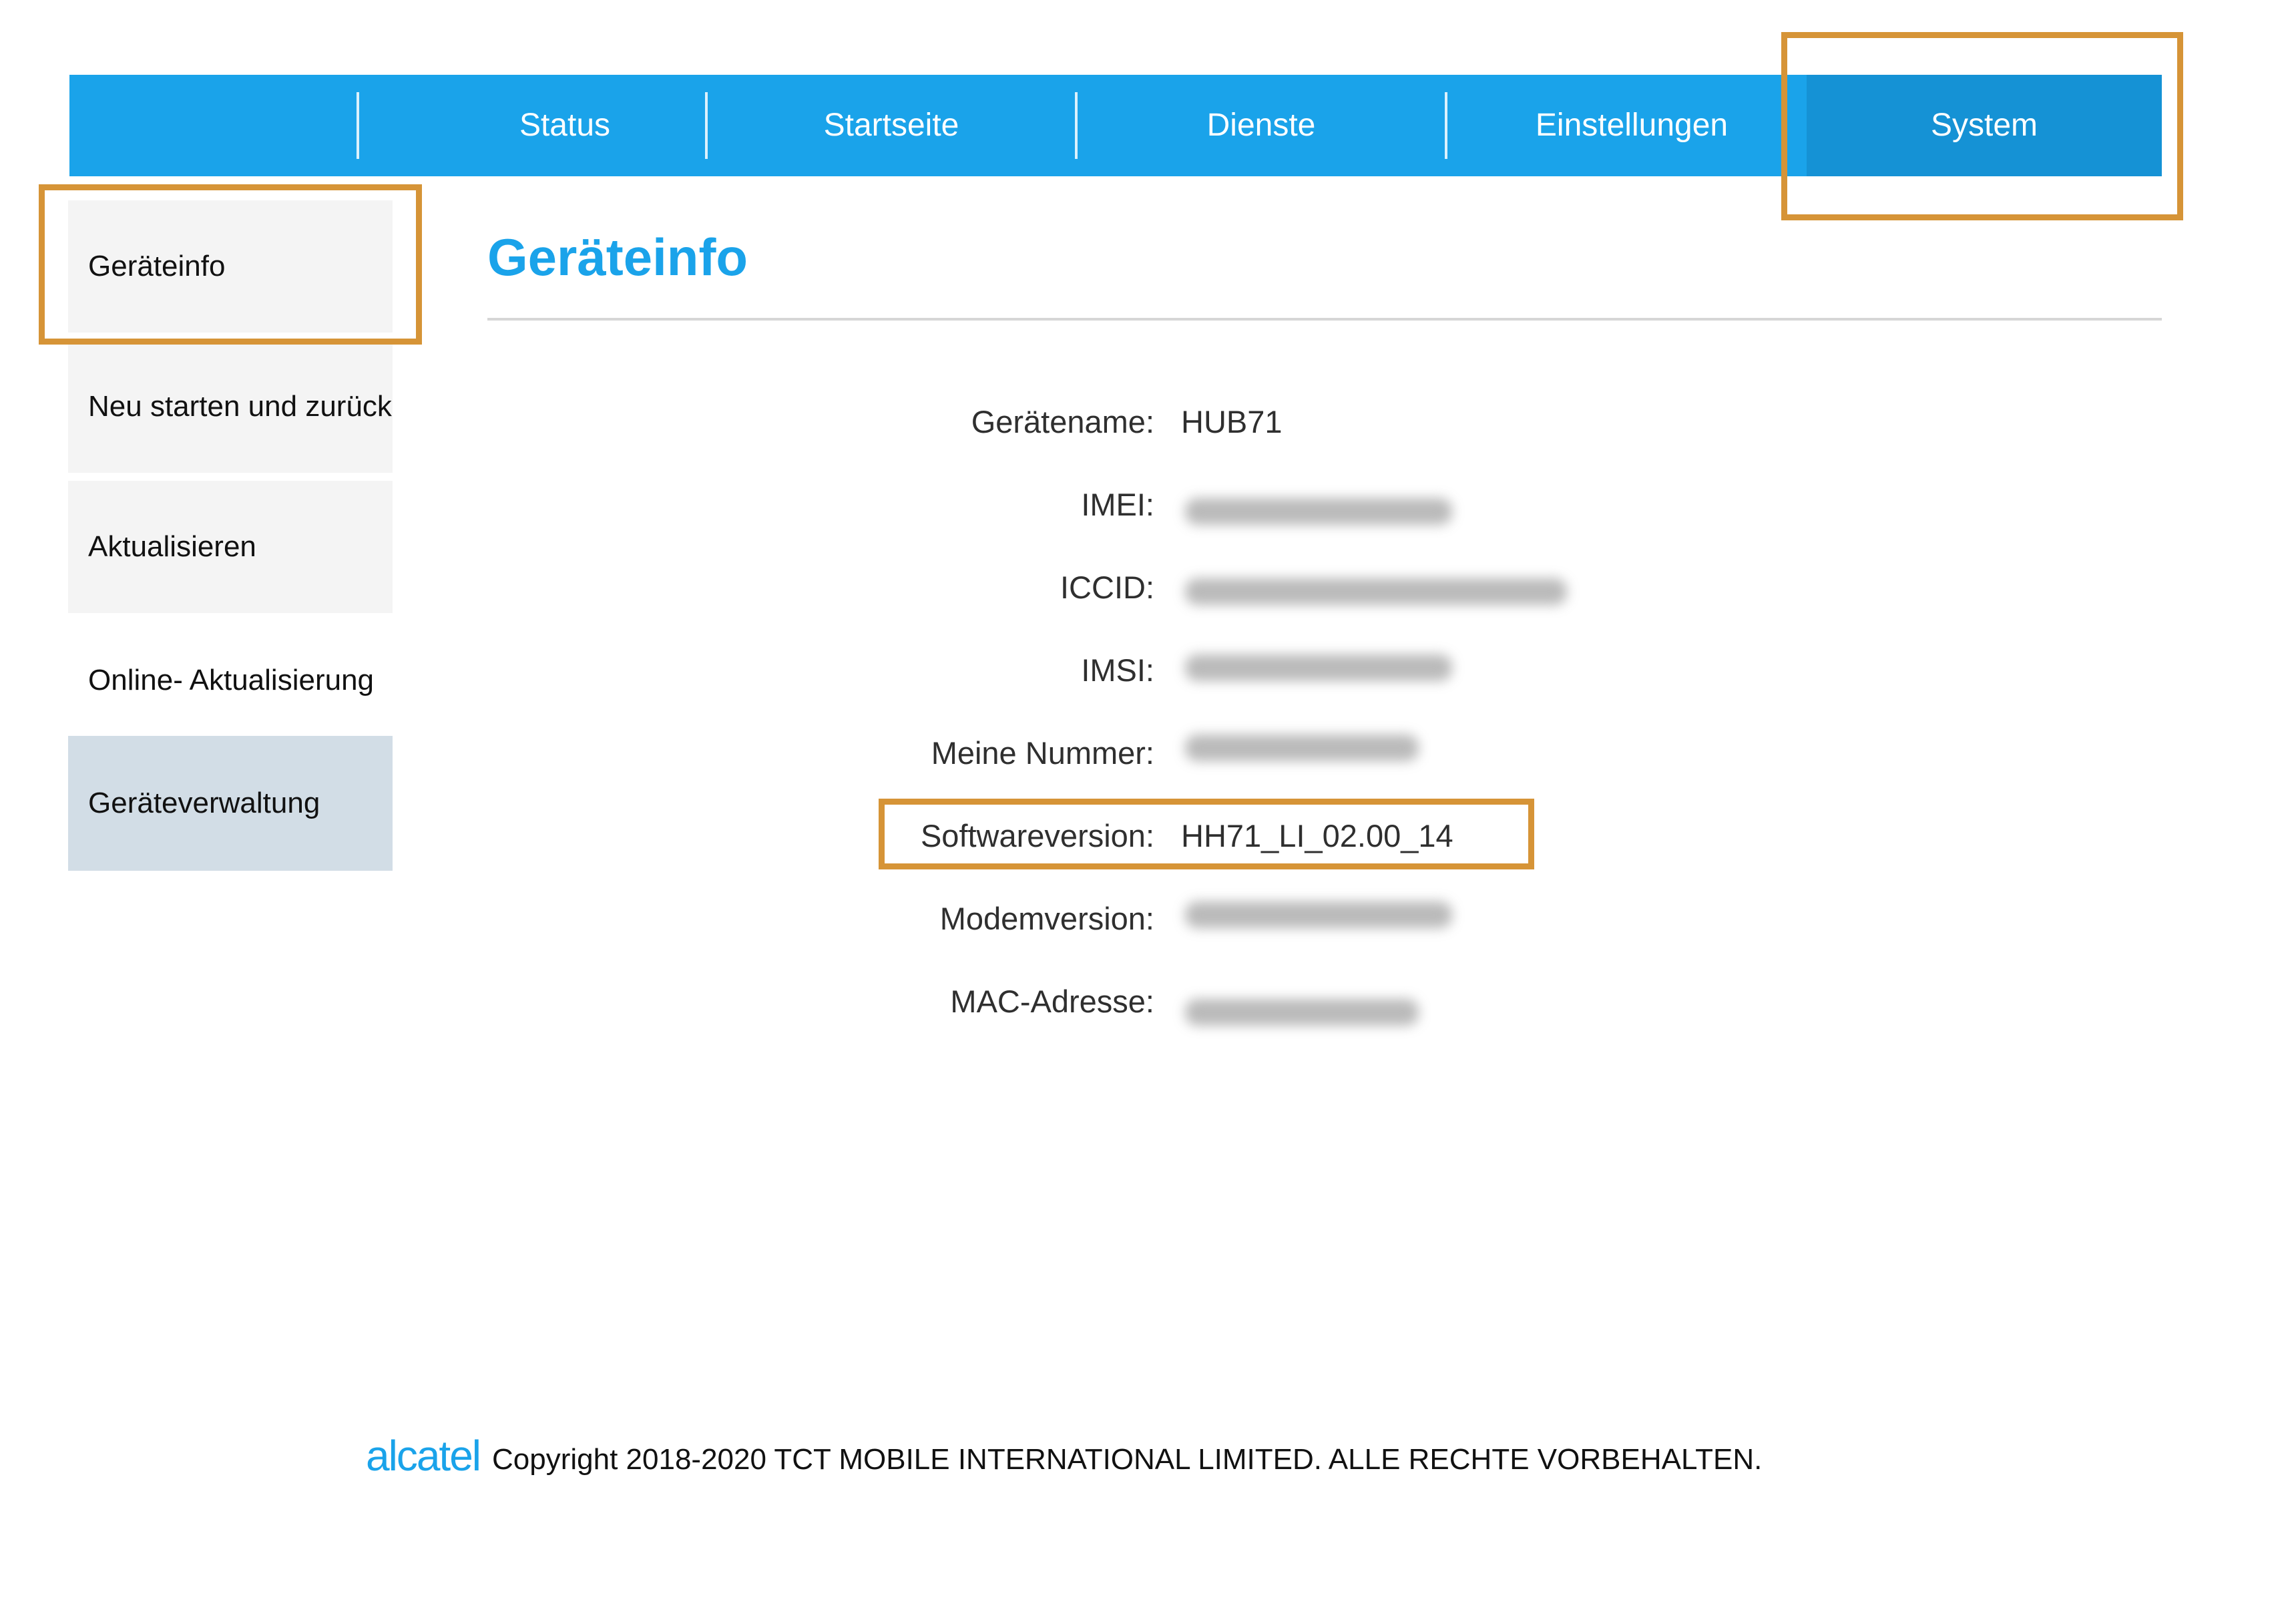  I want to click on alcatel-logo: alcatel, so click(423, 1456).